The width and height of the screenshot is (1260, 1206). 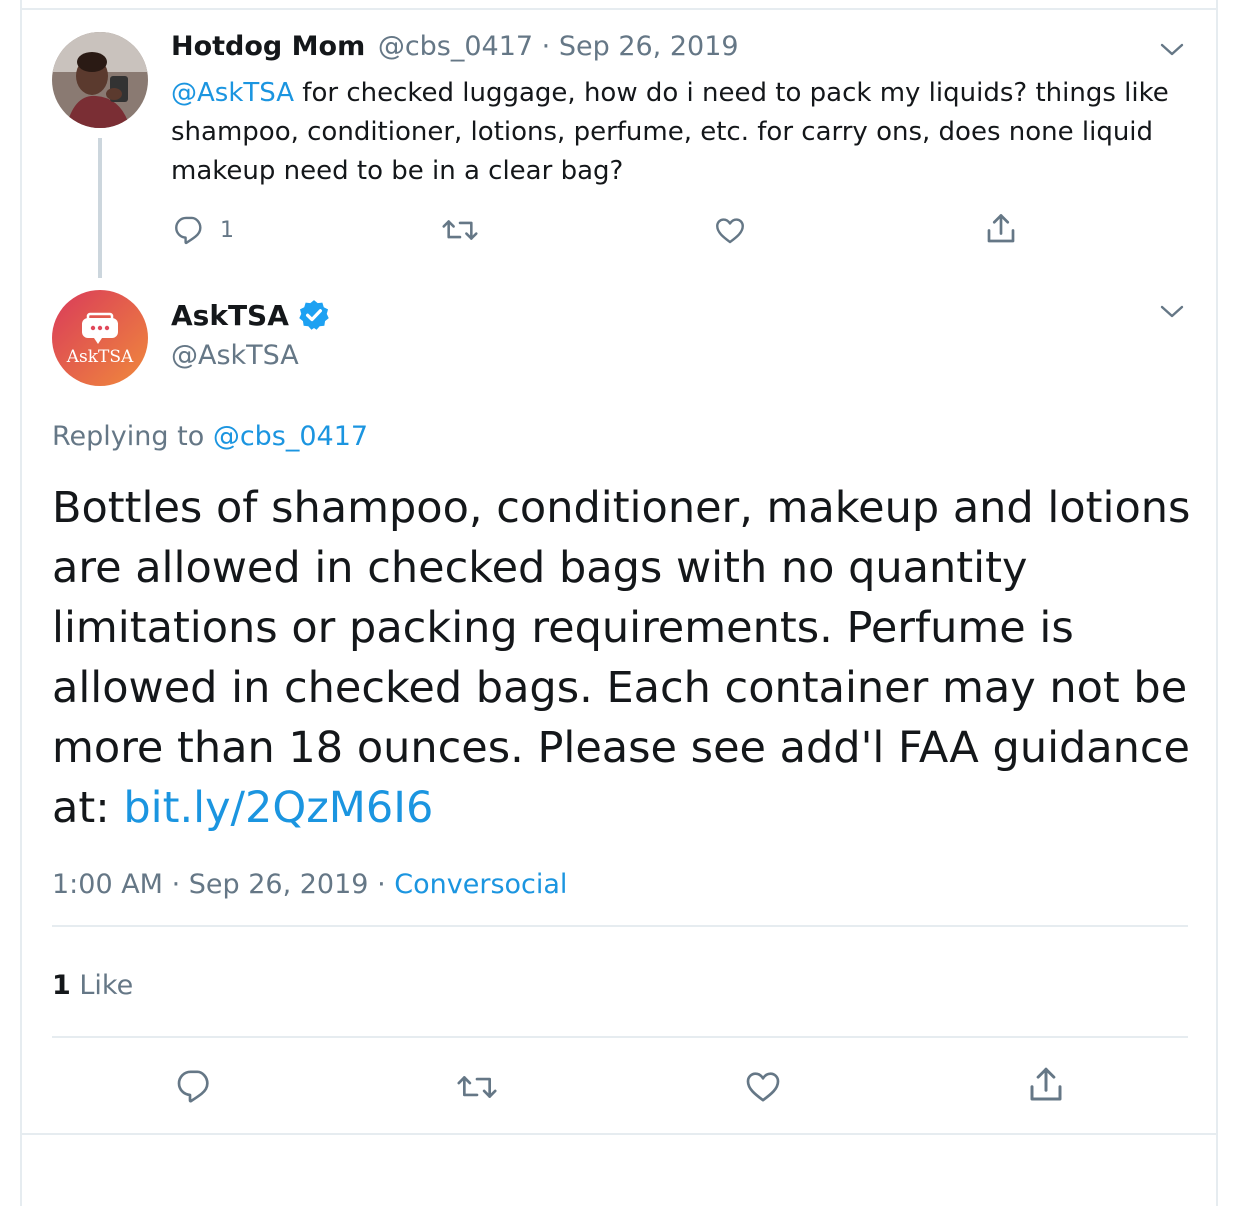 I want to click on reply-count: 1, so click(x=227, y=230).